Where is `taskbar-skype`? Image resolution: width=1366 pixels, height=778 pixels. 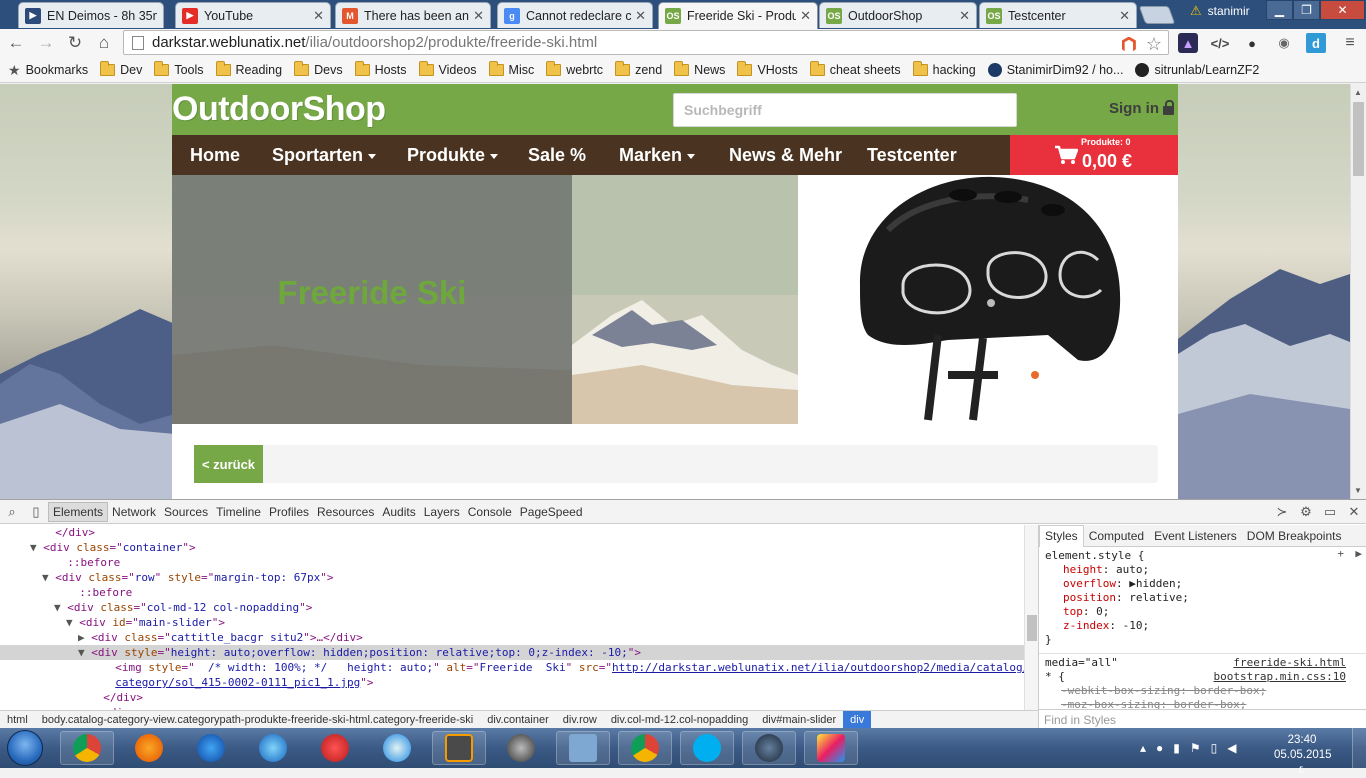 taskbar-skype is located at coordinates (707, 748).